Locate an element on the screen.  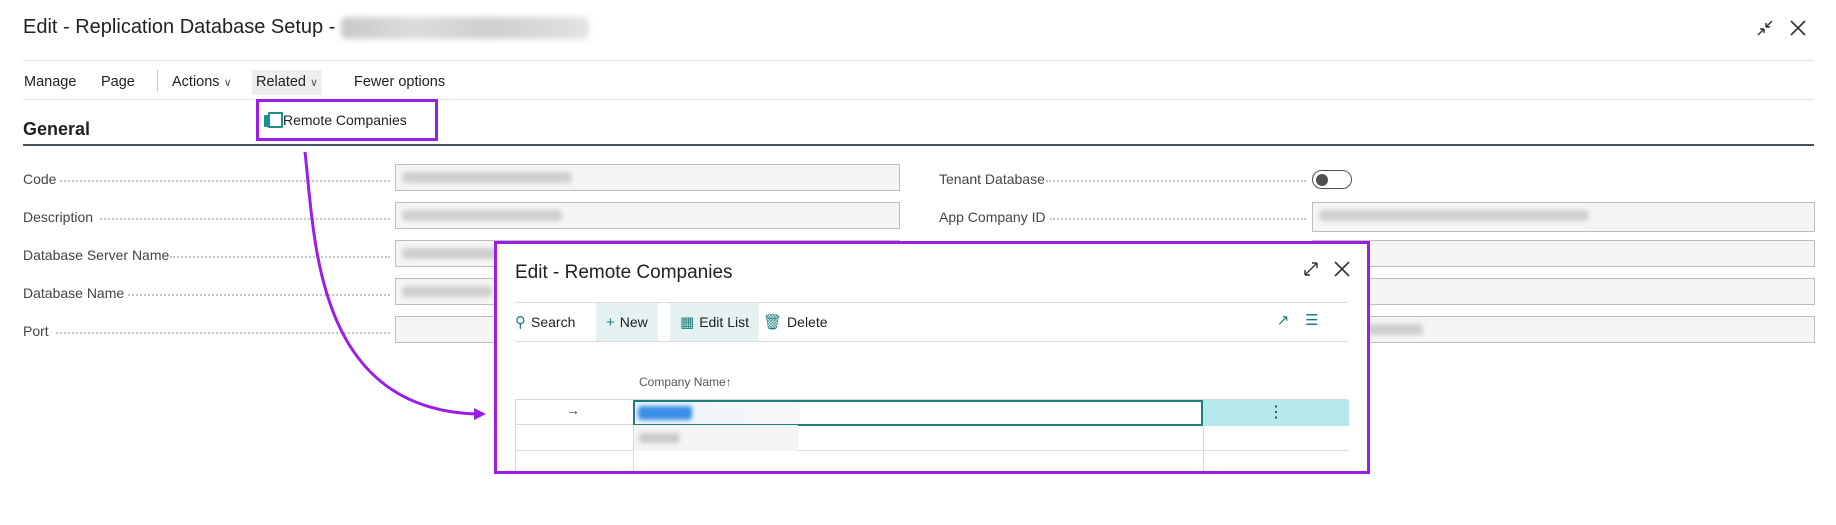
edit-list-icon: ▦ is located at coordinates (687, 322).